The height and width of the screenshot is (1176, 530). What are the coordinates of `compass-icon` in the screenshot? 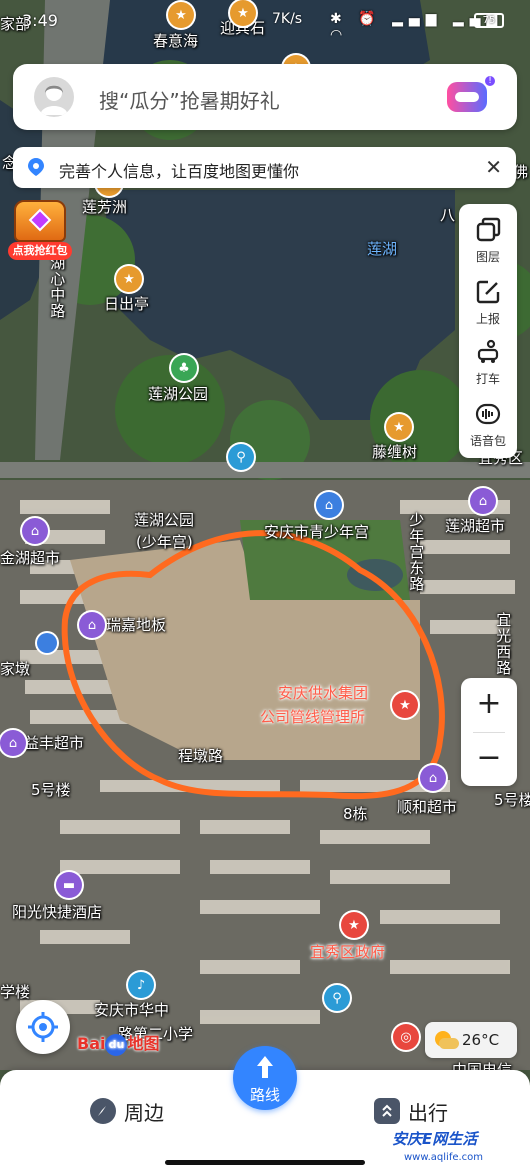 It's located at (103, 1111).